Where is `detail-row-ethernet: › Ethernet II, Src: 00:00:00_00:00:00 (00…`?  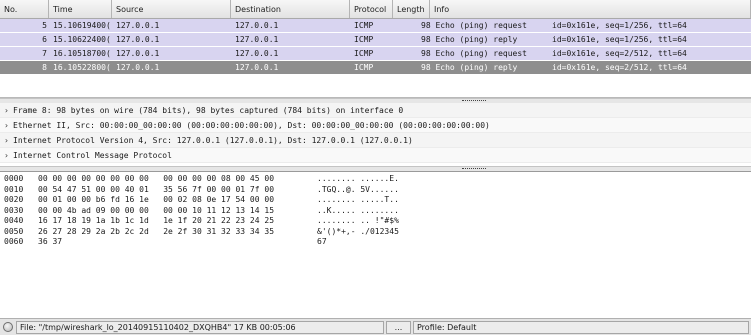
detail-row-ethernet: › Ethernet II, Src: 00:00:00_00:00:00 (00… is located at coordinates (375, 125).